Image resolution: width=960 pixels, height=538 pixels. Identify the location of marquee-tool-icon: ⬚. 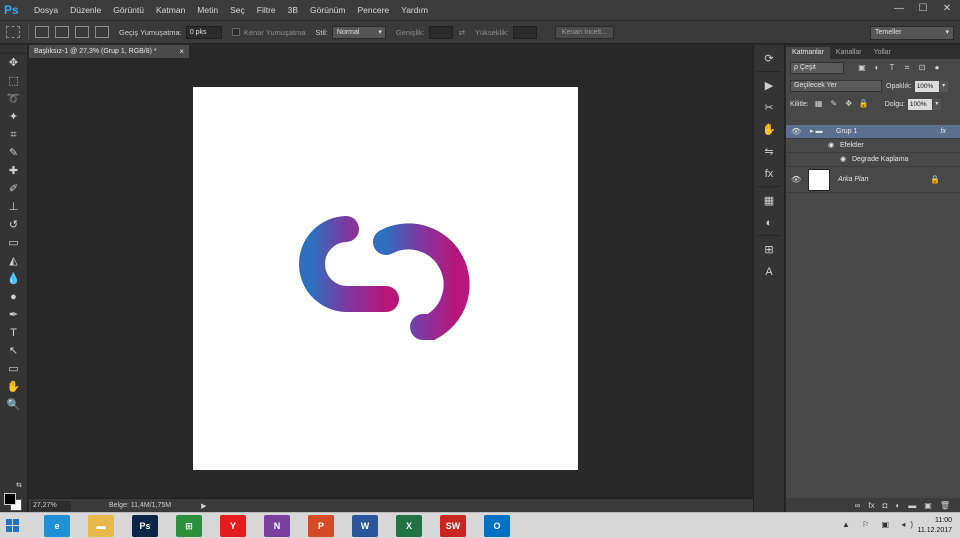
(14, 81).